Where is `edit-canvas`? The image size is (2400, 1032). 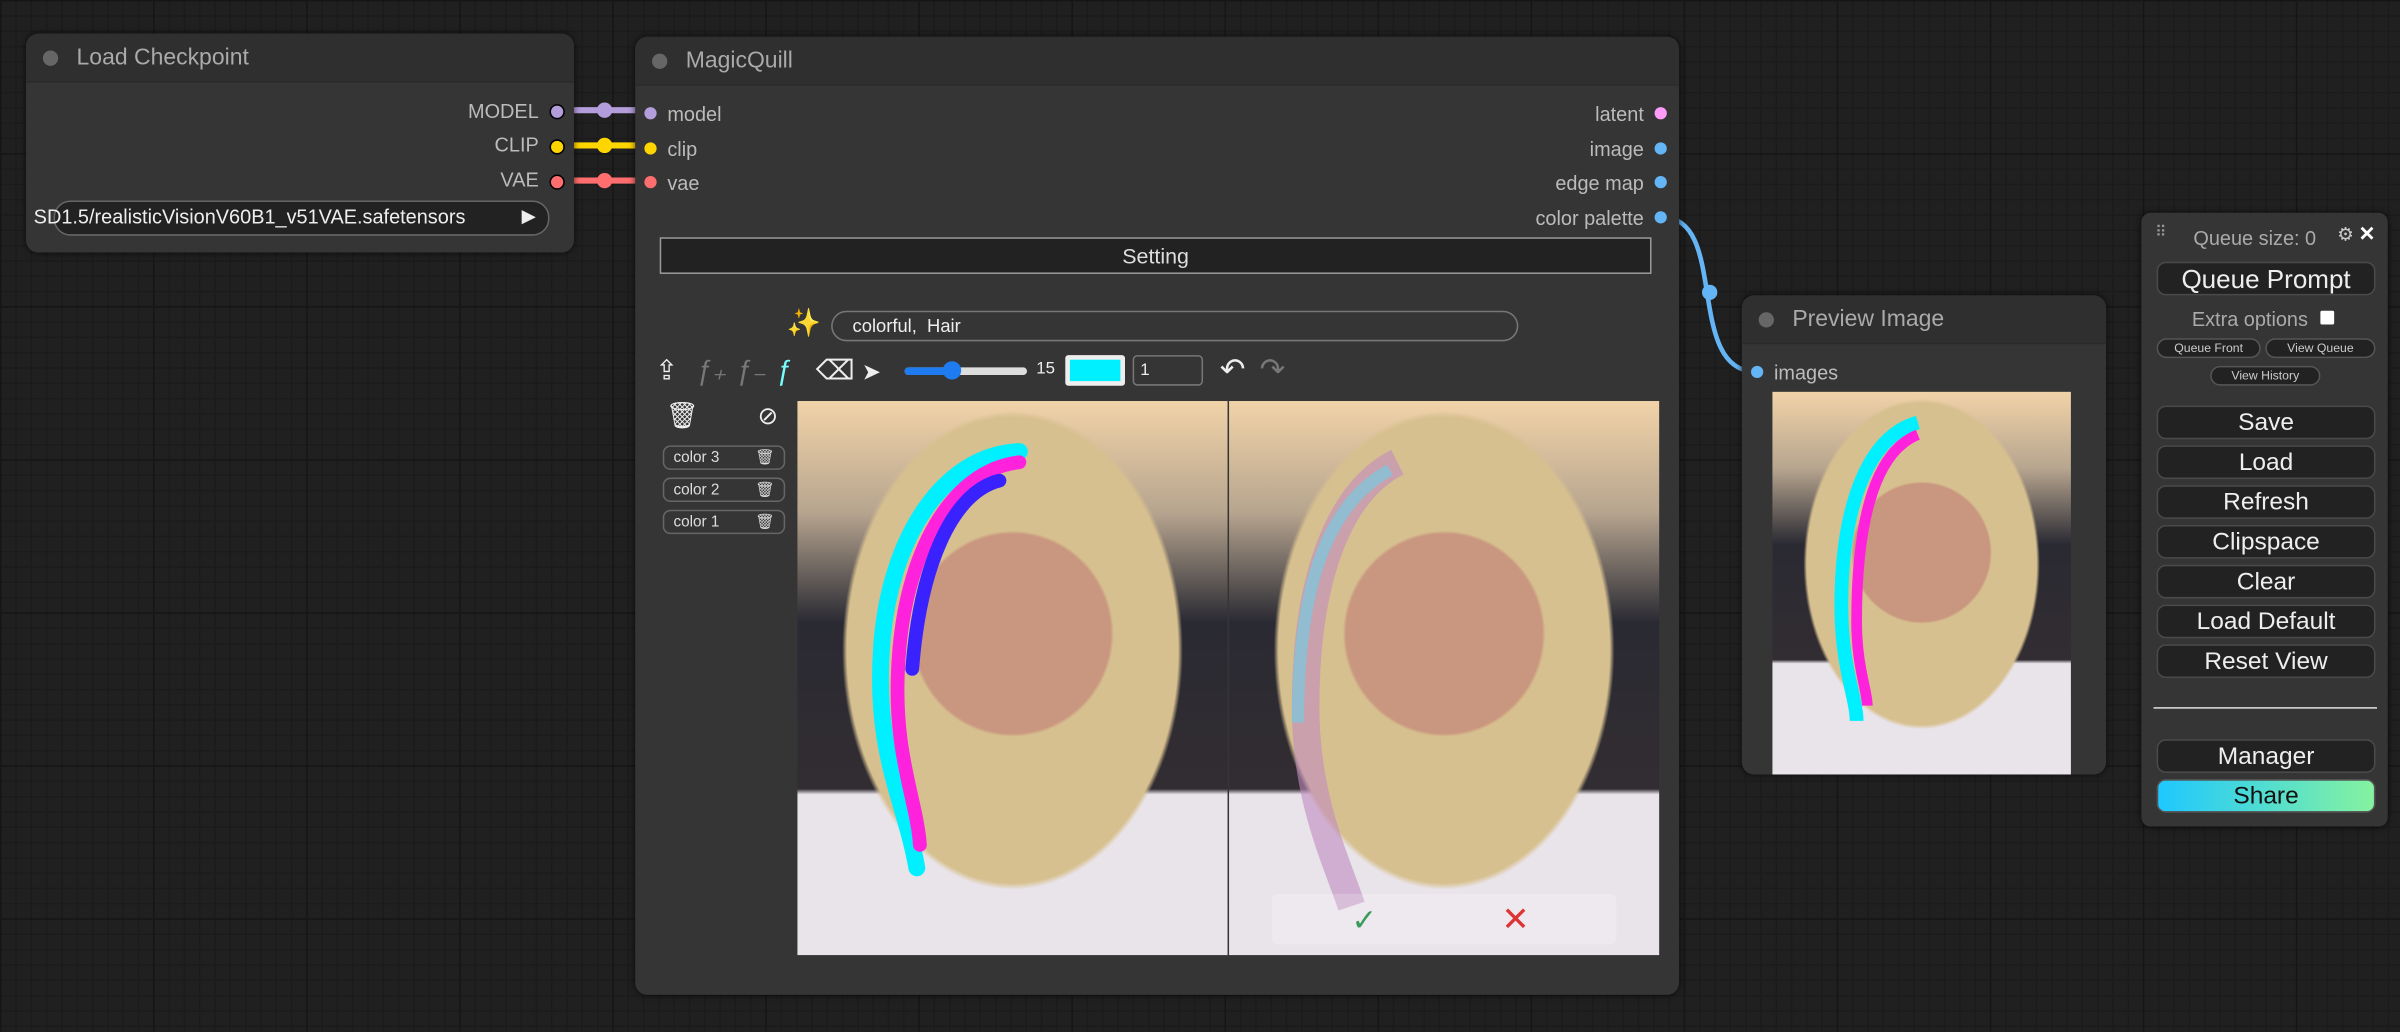 edit-canvas is located at coordinates (1012, 678).